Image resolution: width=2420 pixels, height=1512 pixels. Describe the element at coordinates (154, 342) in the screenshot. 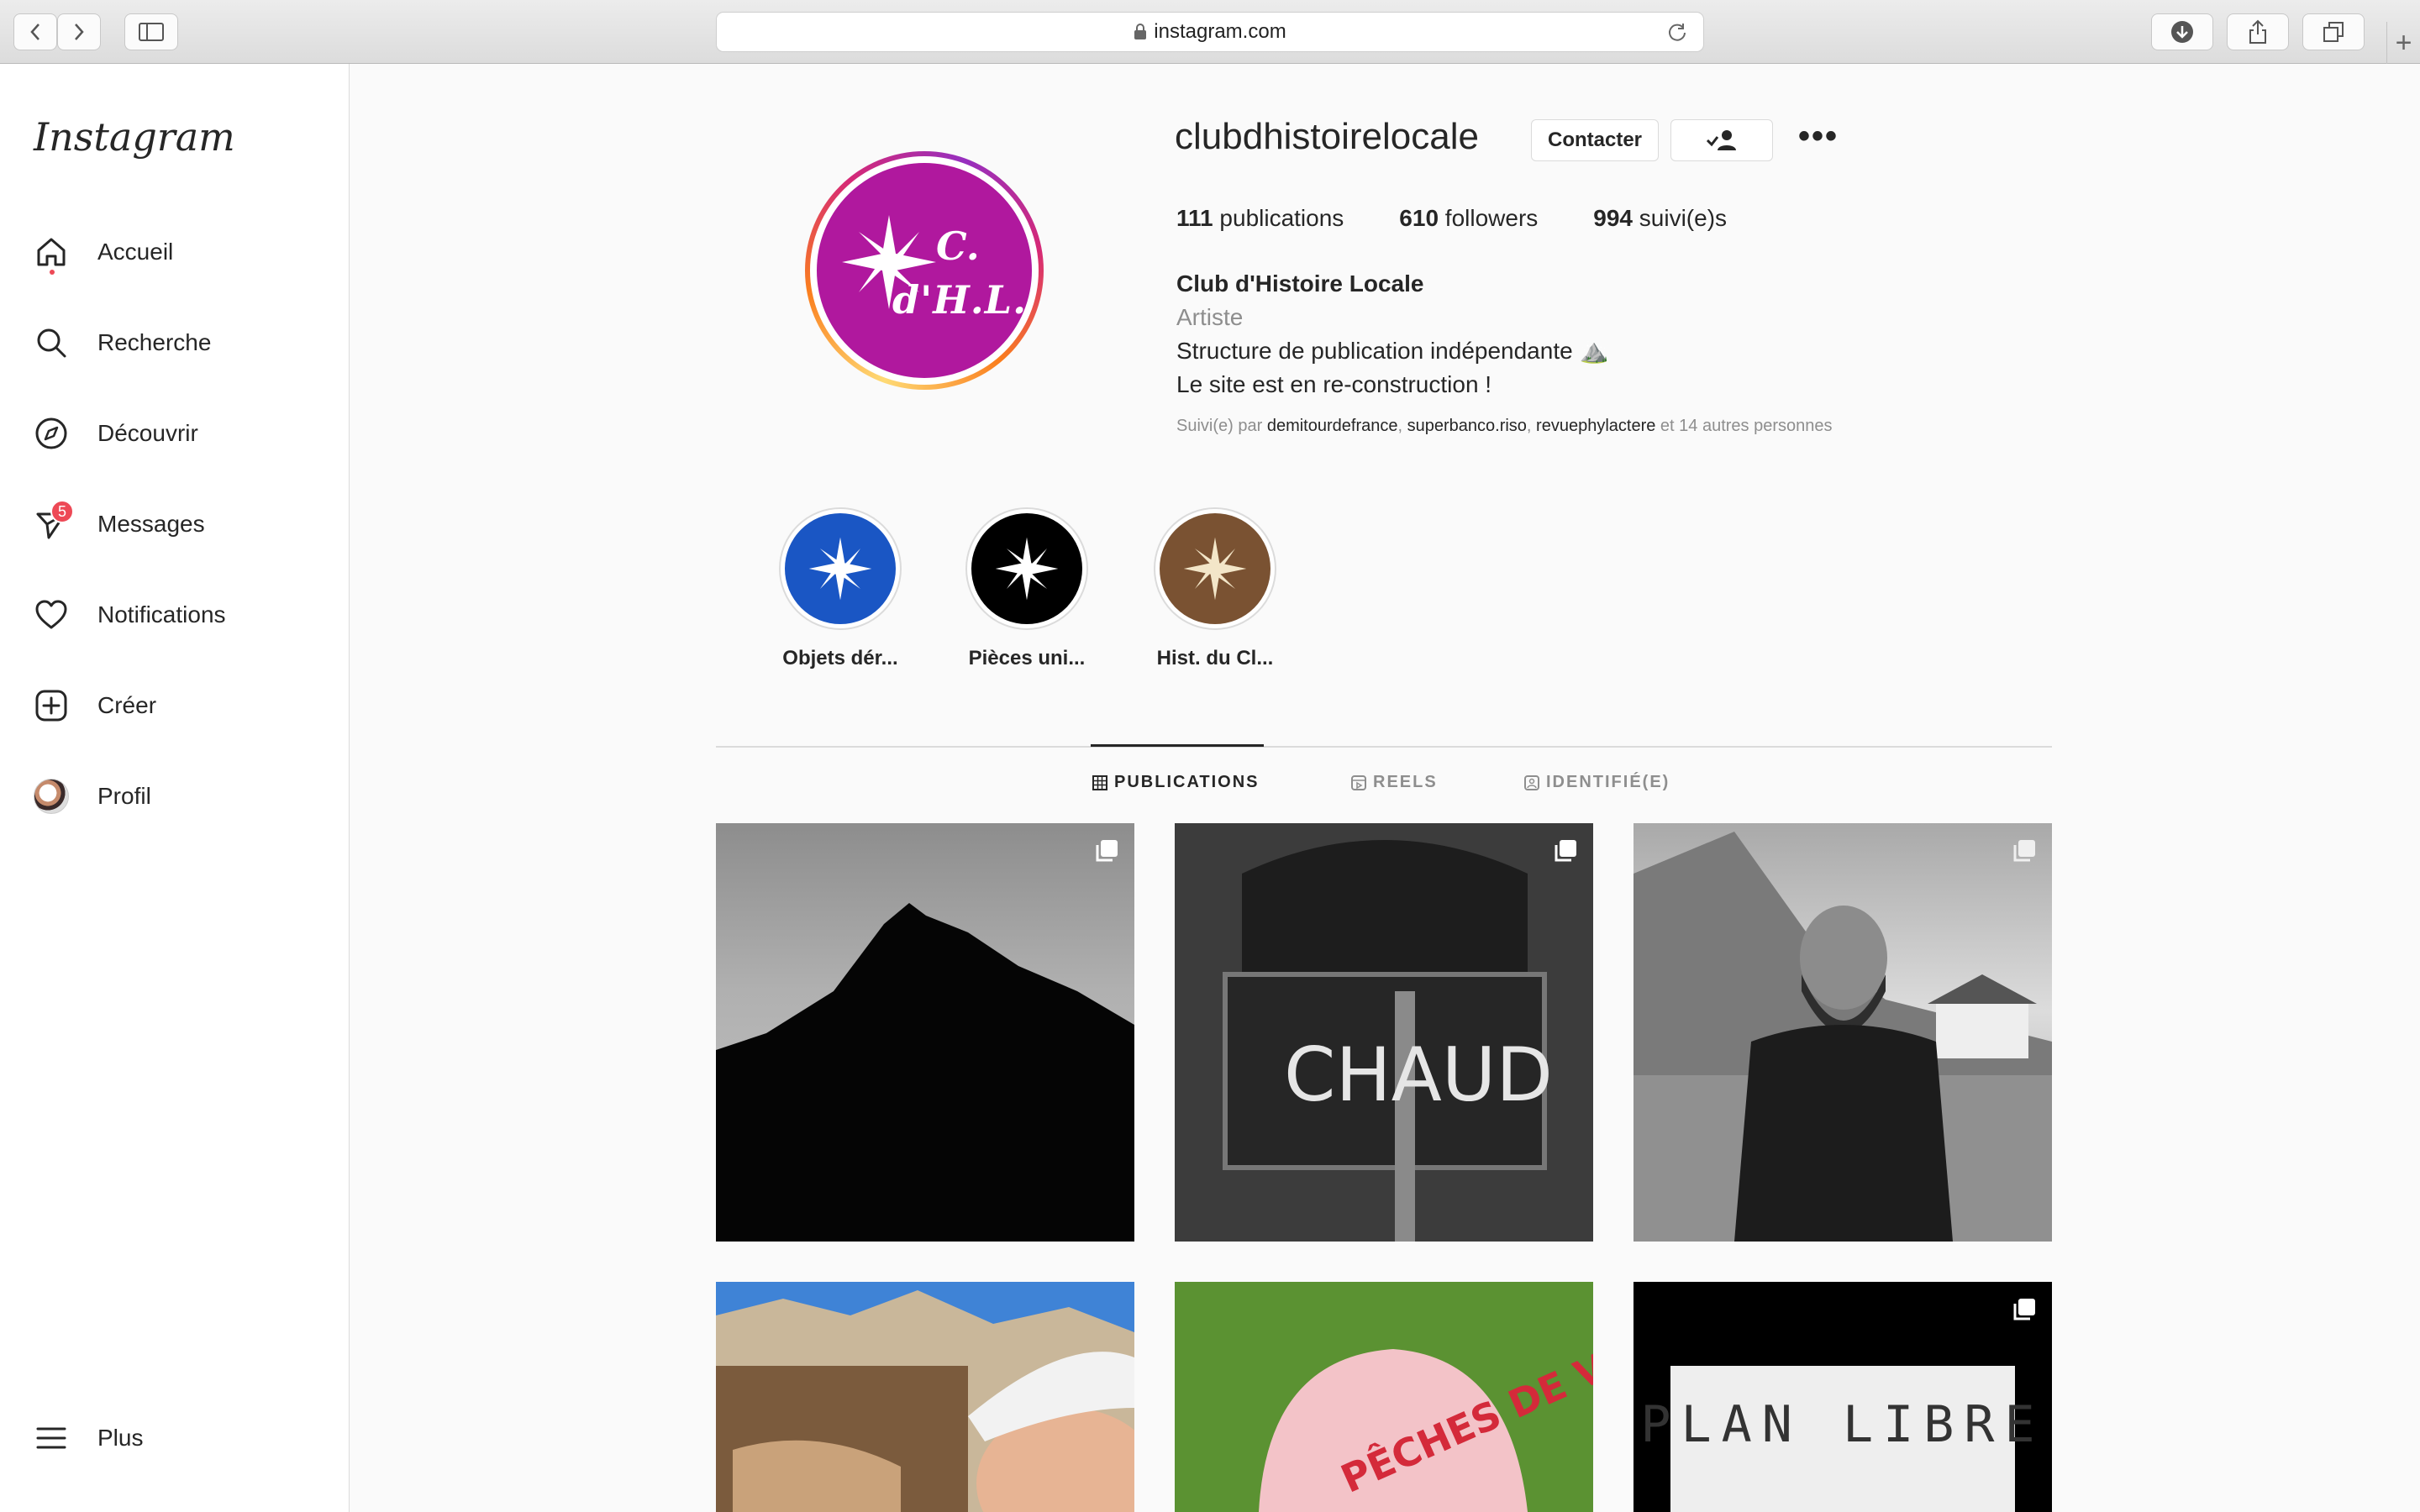

I see `sidebar-item-label: Recherche` at that location.